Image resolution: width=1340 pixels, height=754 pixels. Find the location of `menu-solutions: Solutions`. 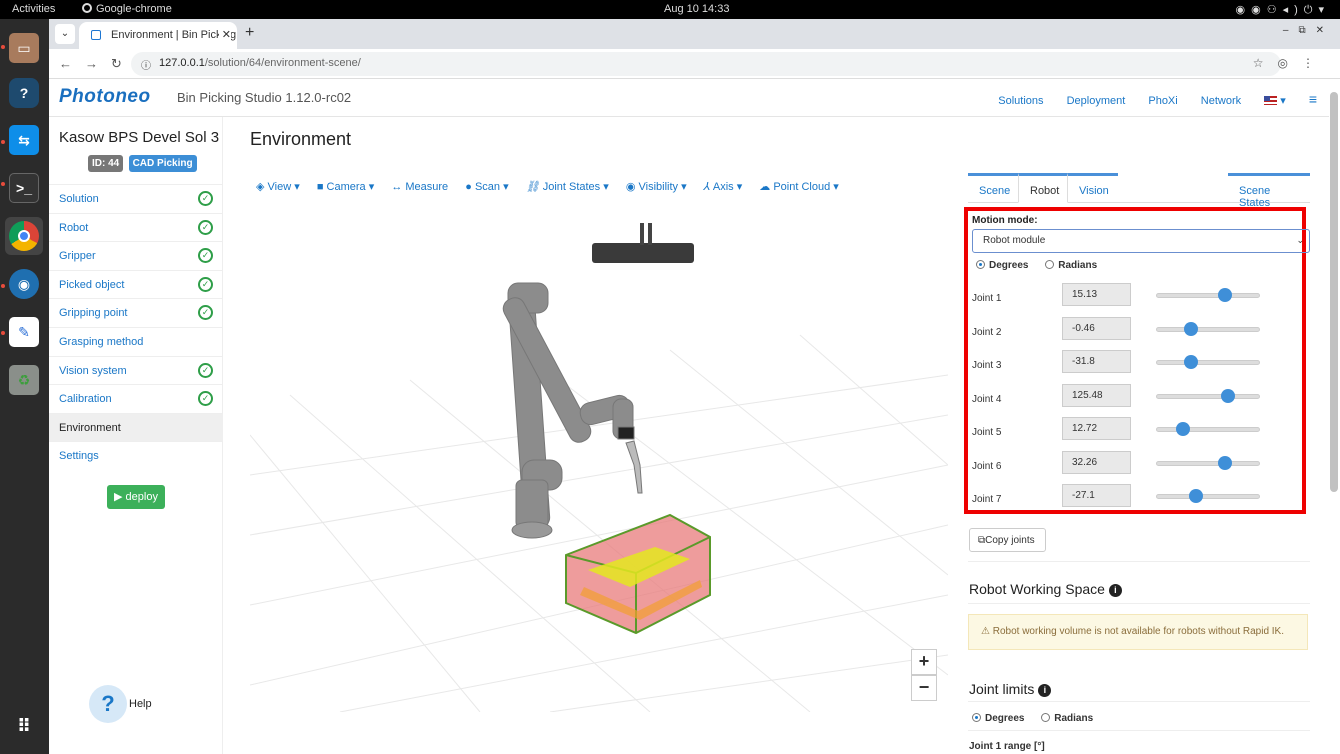

menu-solutions: Solutions is located at coordinates (1020, 101).